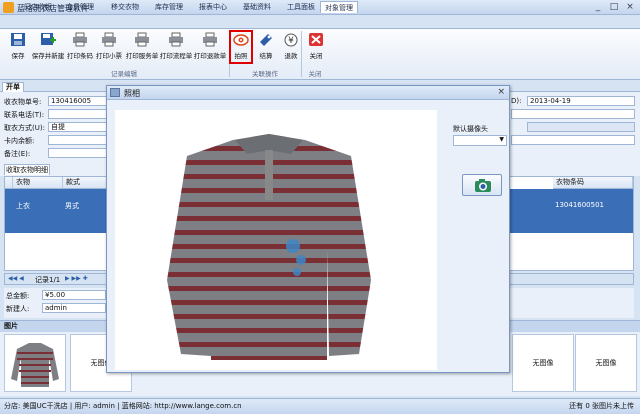 The image size is (640, 414). I want to click on print-service-order-button: 打印服务单, so click(142, 50).